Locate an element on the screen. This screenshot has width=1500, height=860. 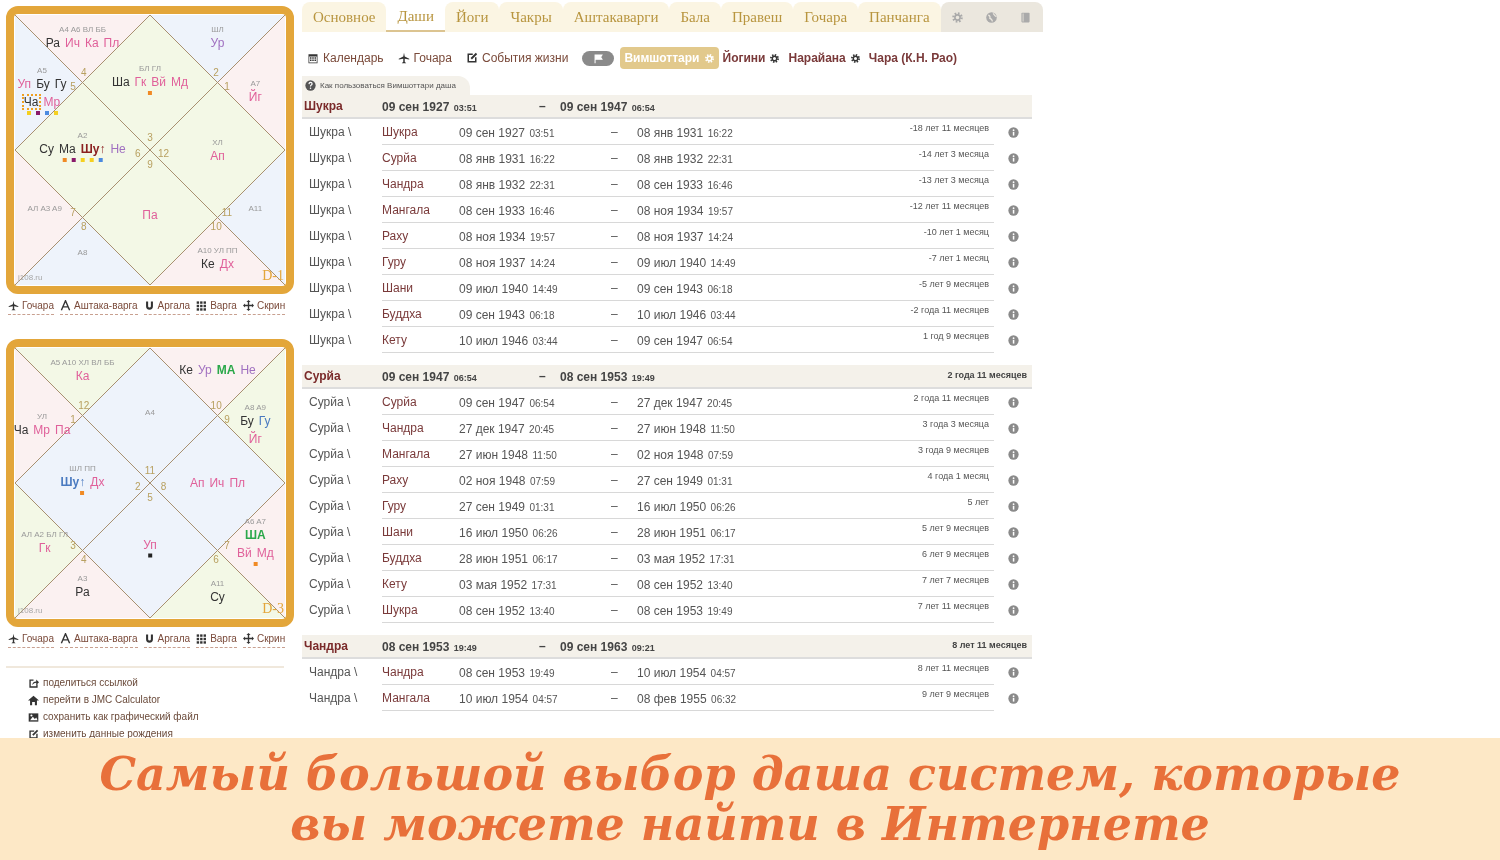
flag-toggle is located at coordinates (598, 58).